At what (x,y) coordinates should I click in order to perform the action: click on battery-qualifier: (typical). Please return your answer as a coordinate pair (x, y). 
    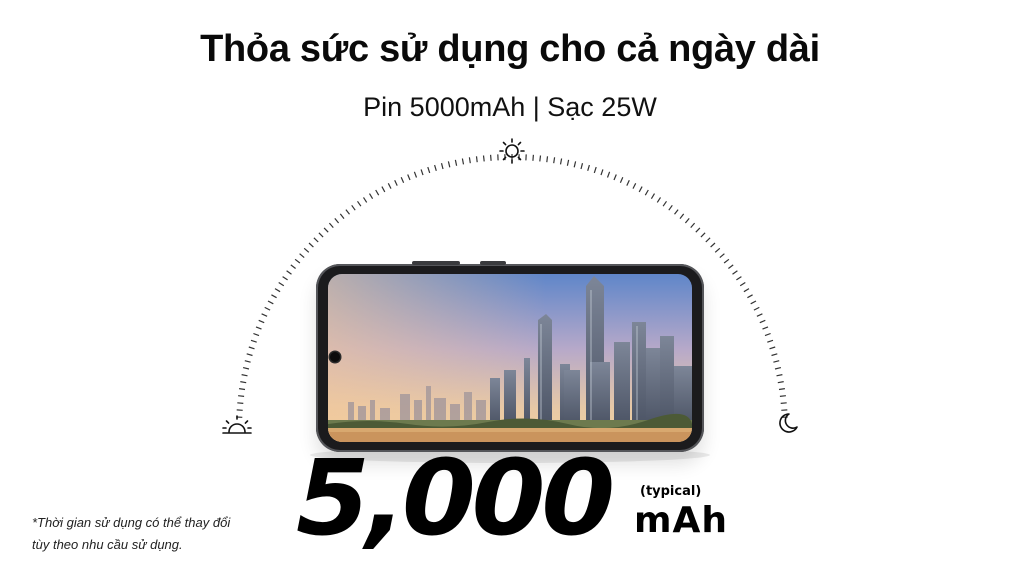
    Looking at the image, I should click on (671, 491).